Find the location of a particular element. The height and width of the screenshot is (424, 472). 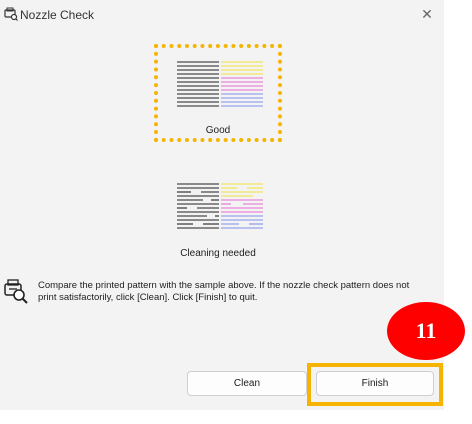

window-title: Nozzle Check is located at coordinates (57, 15).